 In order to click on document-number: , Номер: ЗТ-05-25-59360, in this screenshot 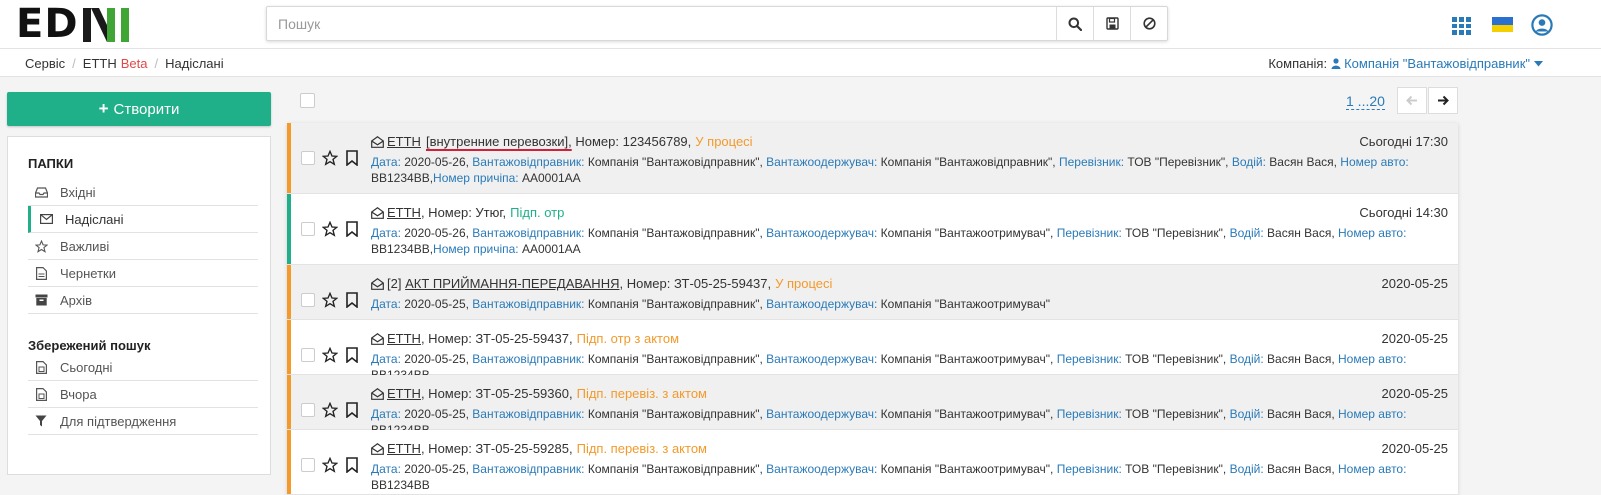, I will do `click(496, 393)`.